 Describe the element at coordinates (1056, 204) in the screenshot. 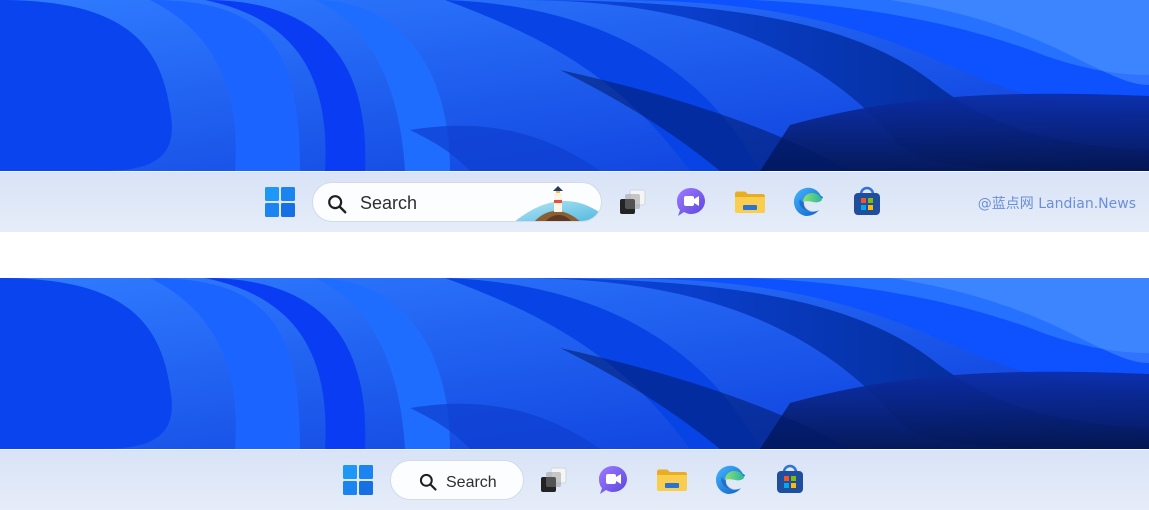

I see `watermark-text: @蓝点网 Landian.News` at that location.